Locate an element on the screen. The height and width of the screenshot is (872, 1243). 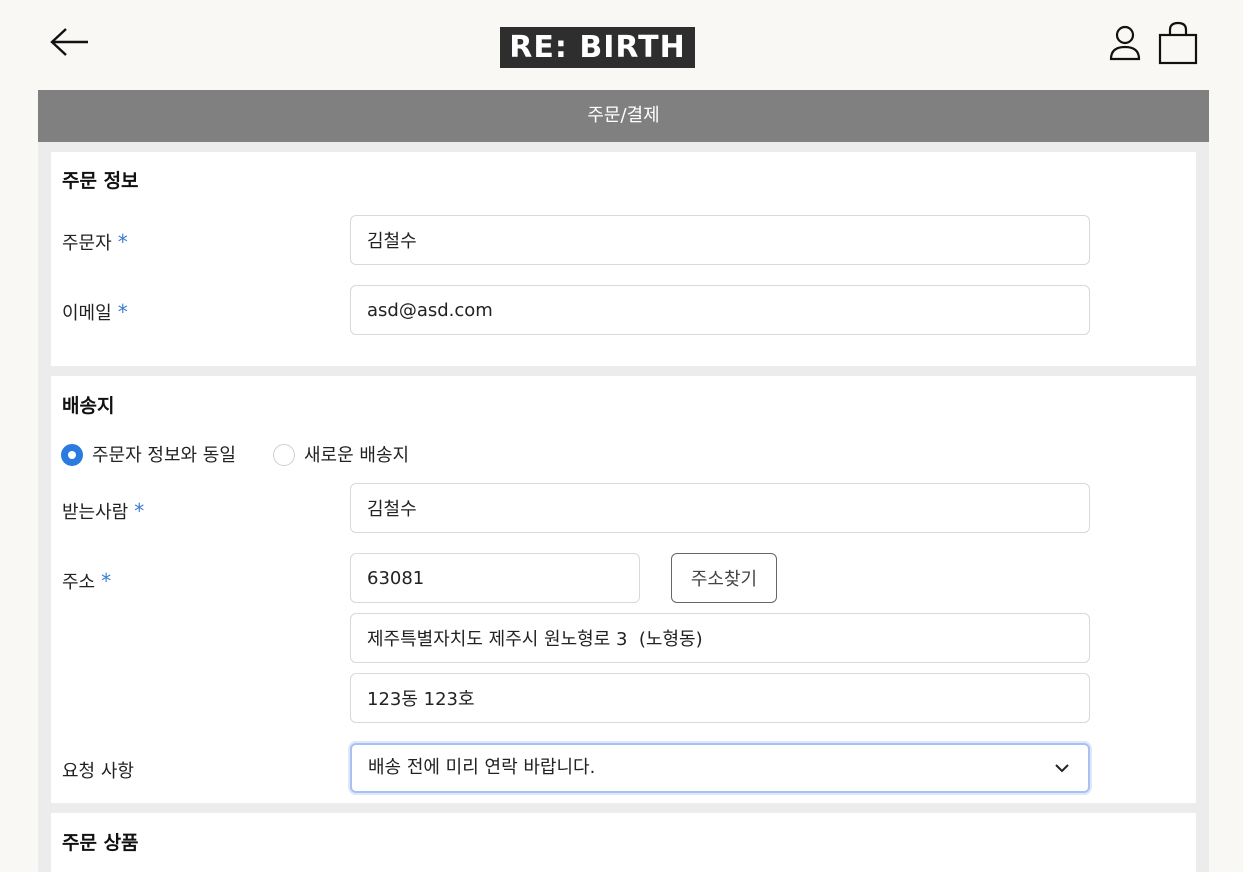
email-label: 이메일 * is located at coordinates (95, 312).